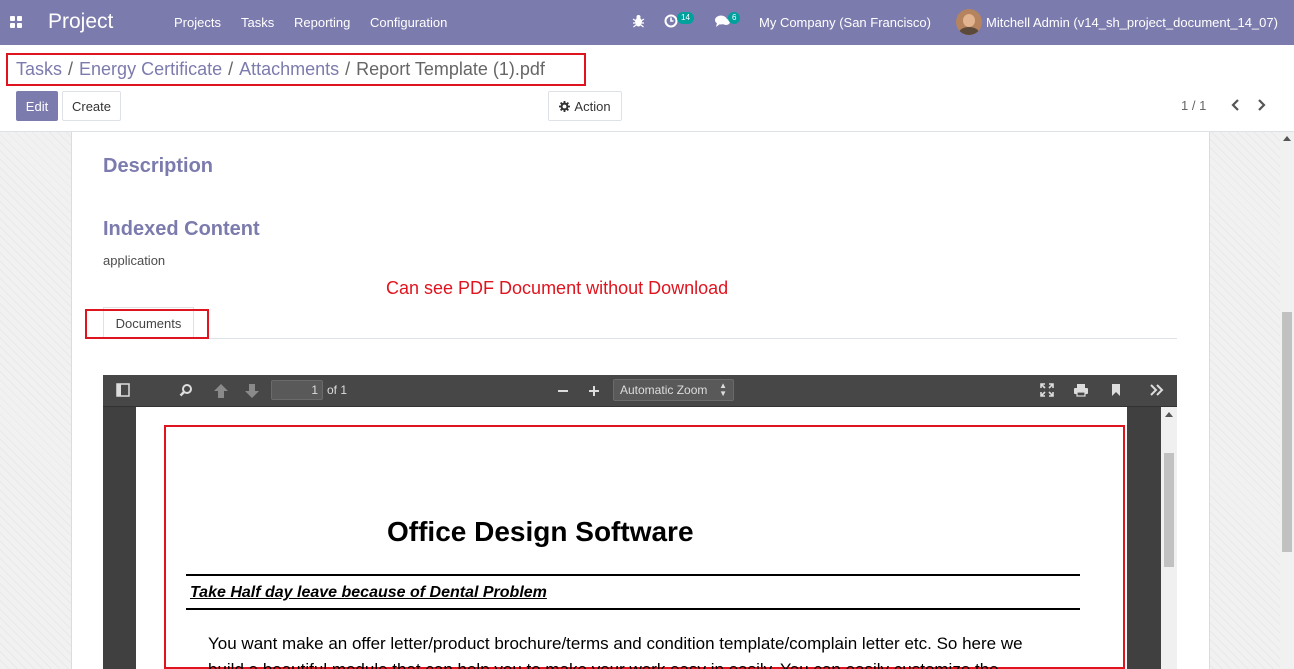  Describe the element at coordinates (1169, 510) in the screenshot. I see `pdf-scrollbar-thumb` at that location.